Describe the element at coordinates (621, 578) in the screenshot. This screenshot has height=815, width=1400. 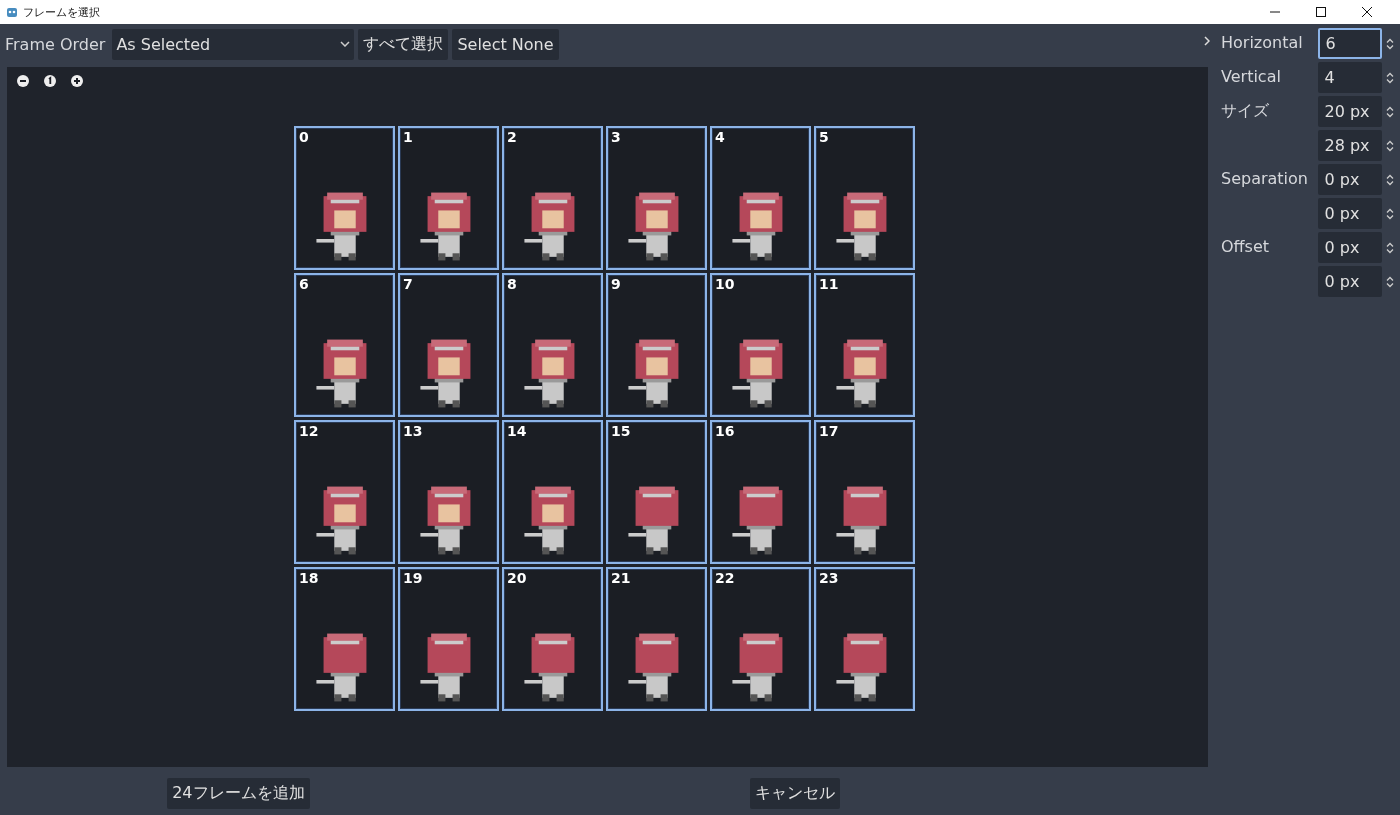
I see `frame-number: 21` at that location.